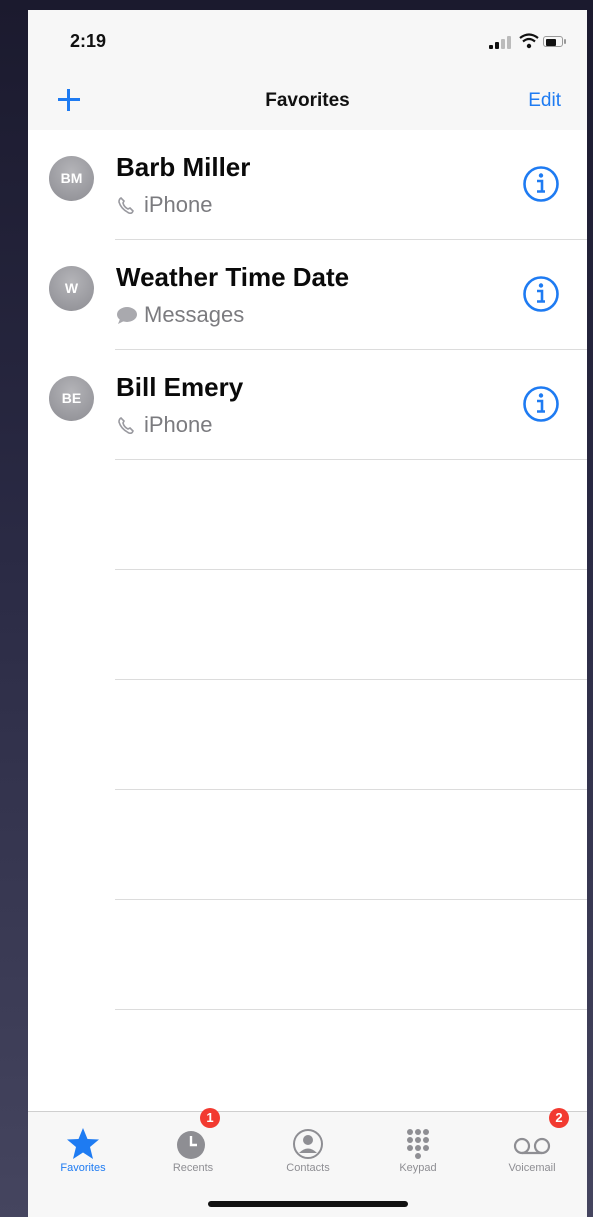 Image resolution: width=593 pixels, height=1217 pixels. Describe the element at coordinates (502, 42) in the screenshot. I see `cellular-signal-icon` at that location.